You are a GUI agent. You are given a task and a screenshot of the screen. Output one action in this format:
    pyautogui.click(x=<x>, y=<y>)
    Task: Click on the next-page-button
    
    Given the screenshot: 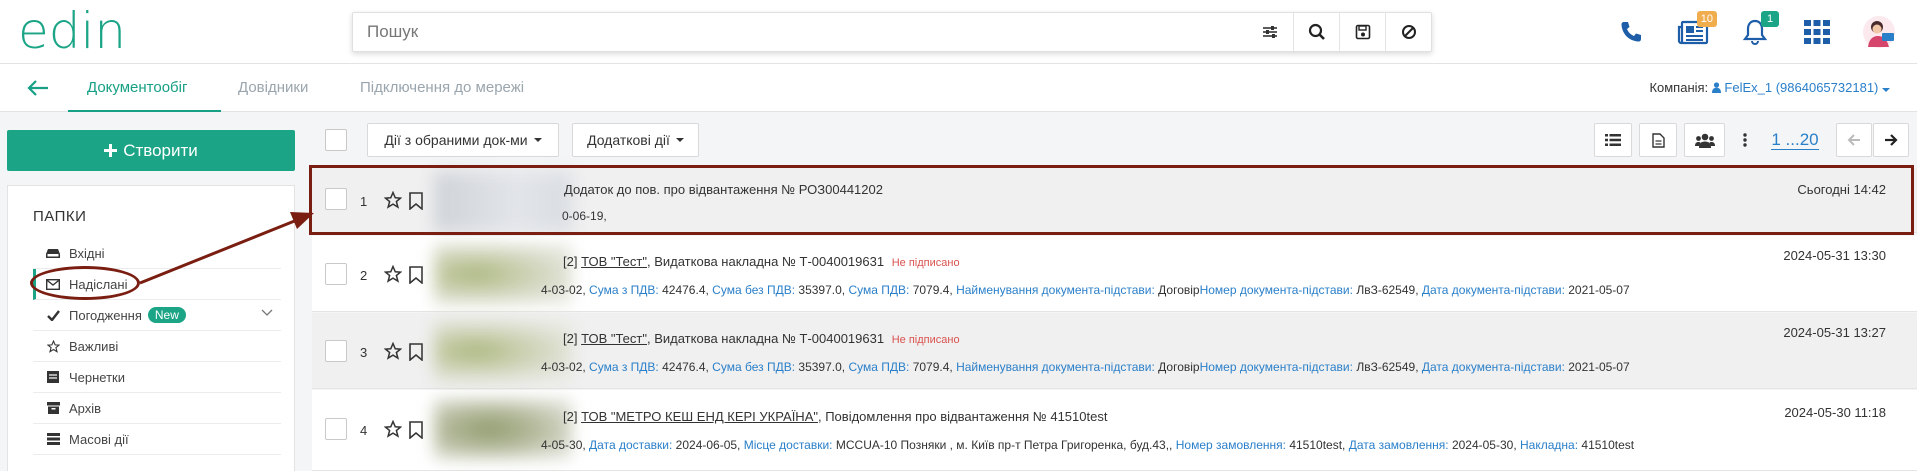 What is the action you would take?
    pyautogui.click(x=1891, y=140)
    